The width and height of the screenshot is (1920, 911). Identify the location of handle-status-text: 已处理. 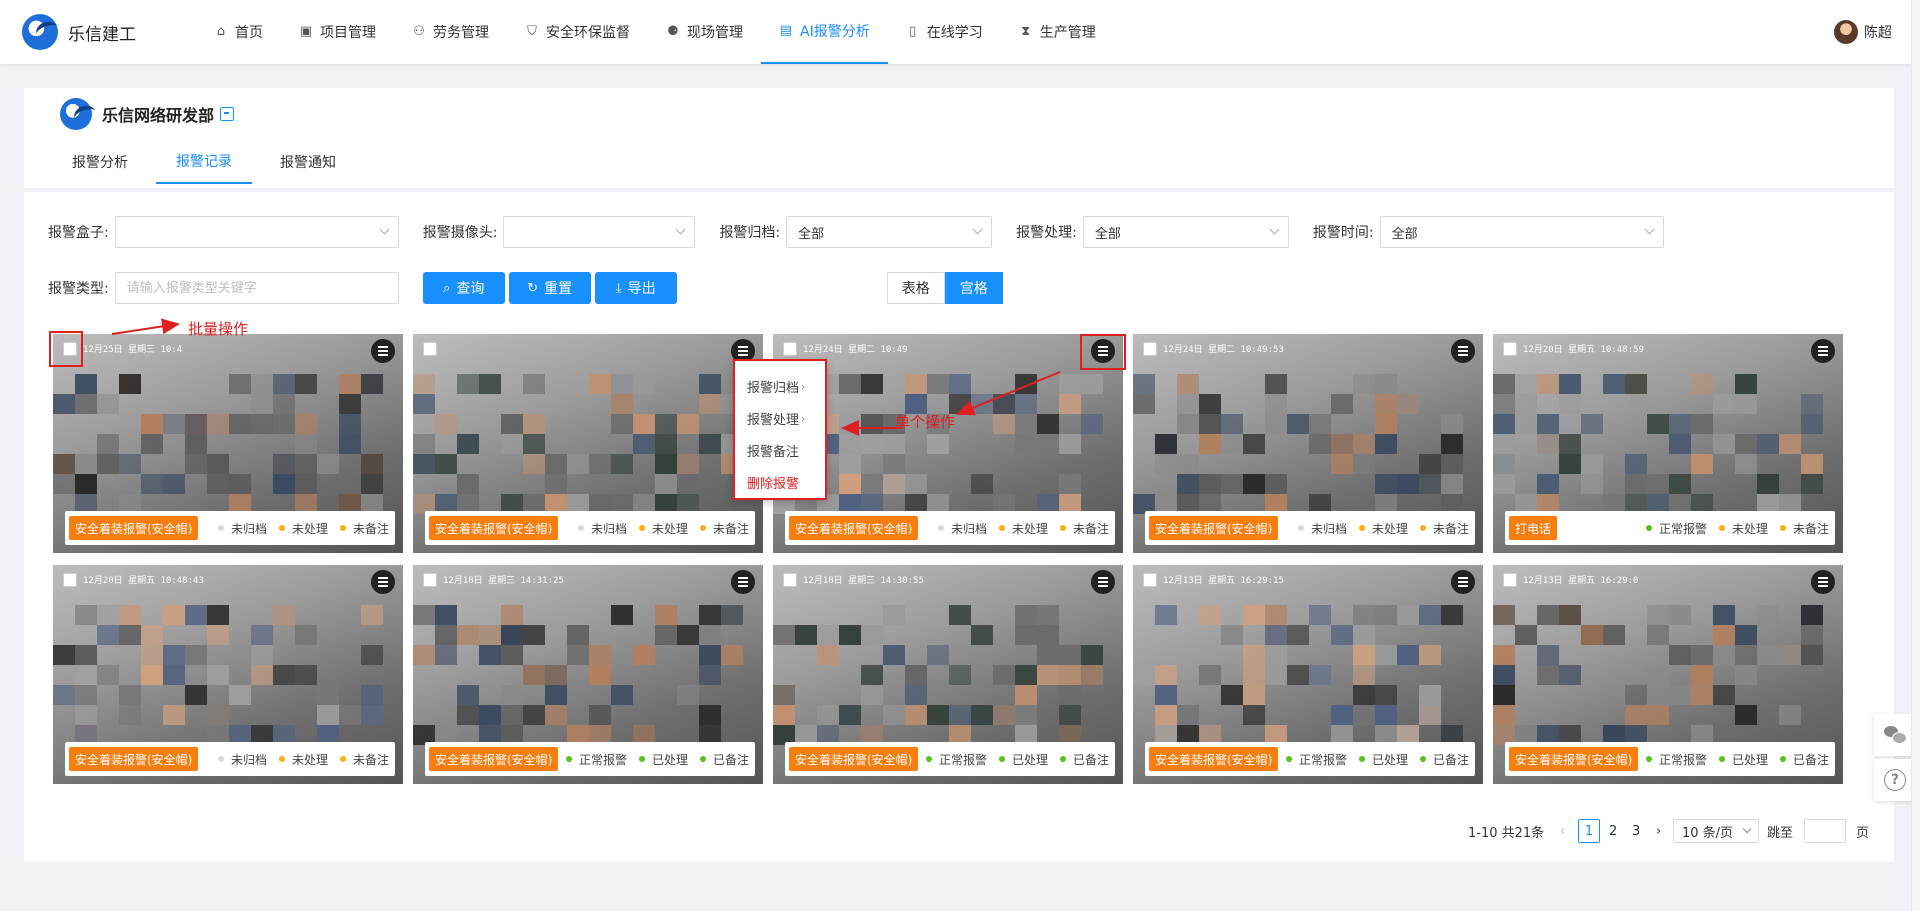
(1389, 759).